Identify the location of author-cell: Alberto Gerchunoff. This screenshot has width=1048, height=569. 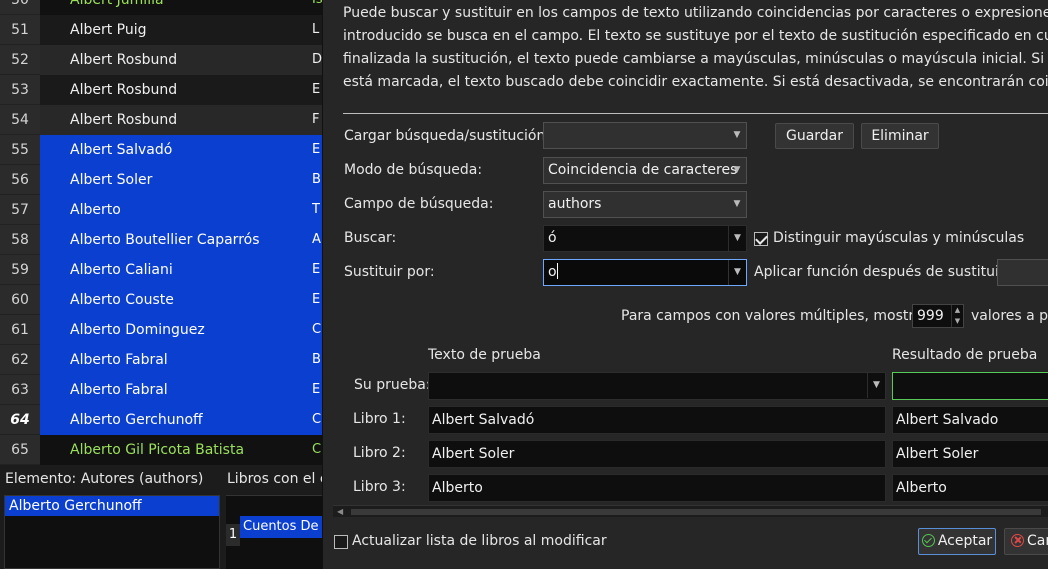
(176, 420).